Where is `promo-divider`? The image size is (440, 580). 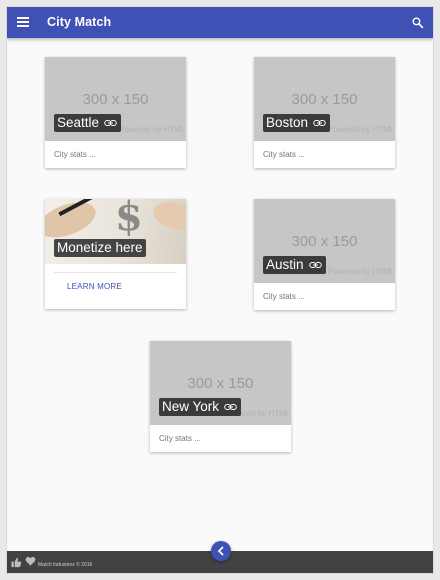
promo-divider is located at coordinates (115, 272).